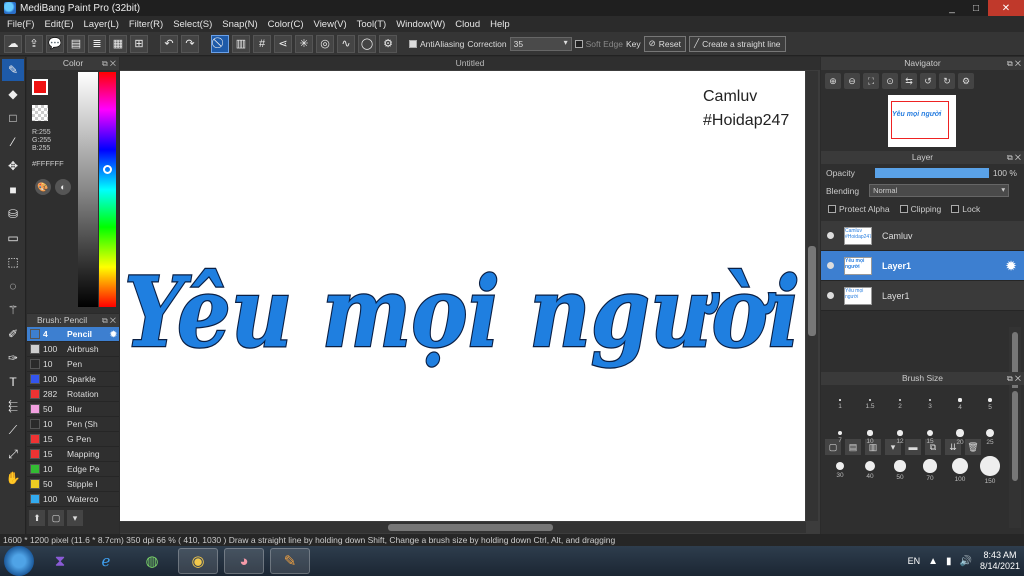 Image resolution: width=1024 pixels, height=576 pixels. Describe the element at coordinates (241, 43) in the screenshot. I see `parallel-snap-icon: ▥` at that location.